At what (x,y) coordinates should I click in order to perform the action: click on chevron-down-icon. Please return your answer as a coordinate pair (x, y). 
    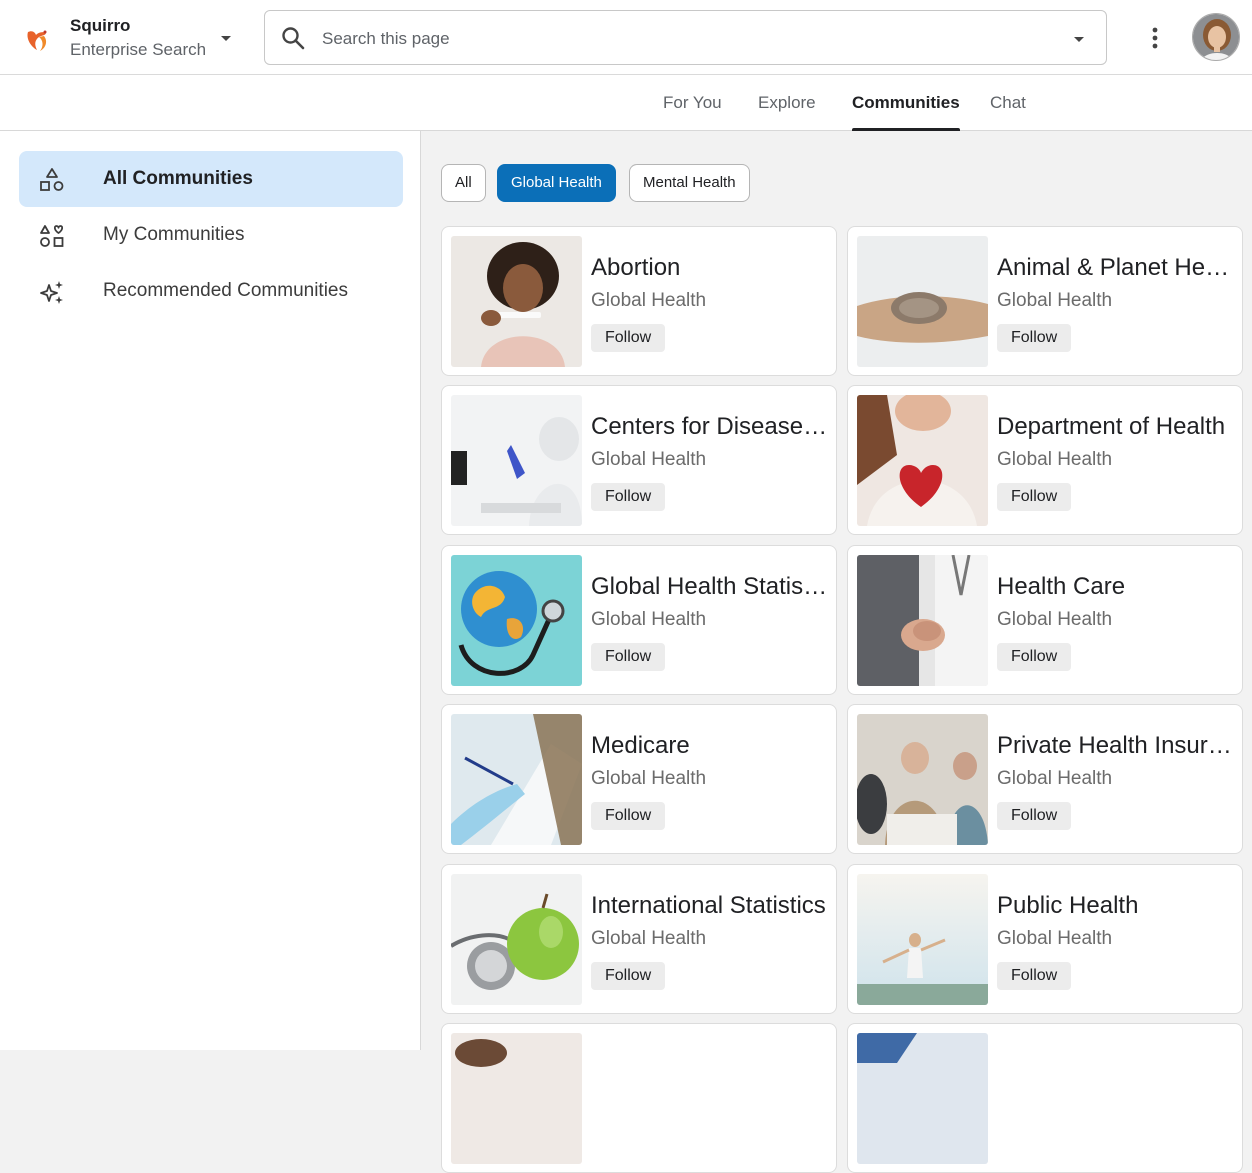
    Looking at the image, I should click on (226, 38).